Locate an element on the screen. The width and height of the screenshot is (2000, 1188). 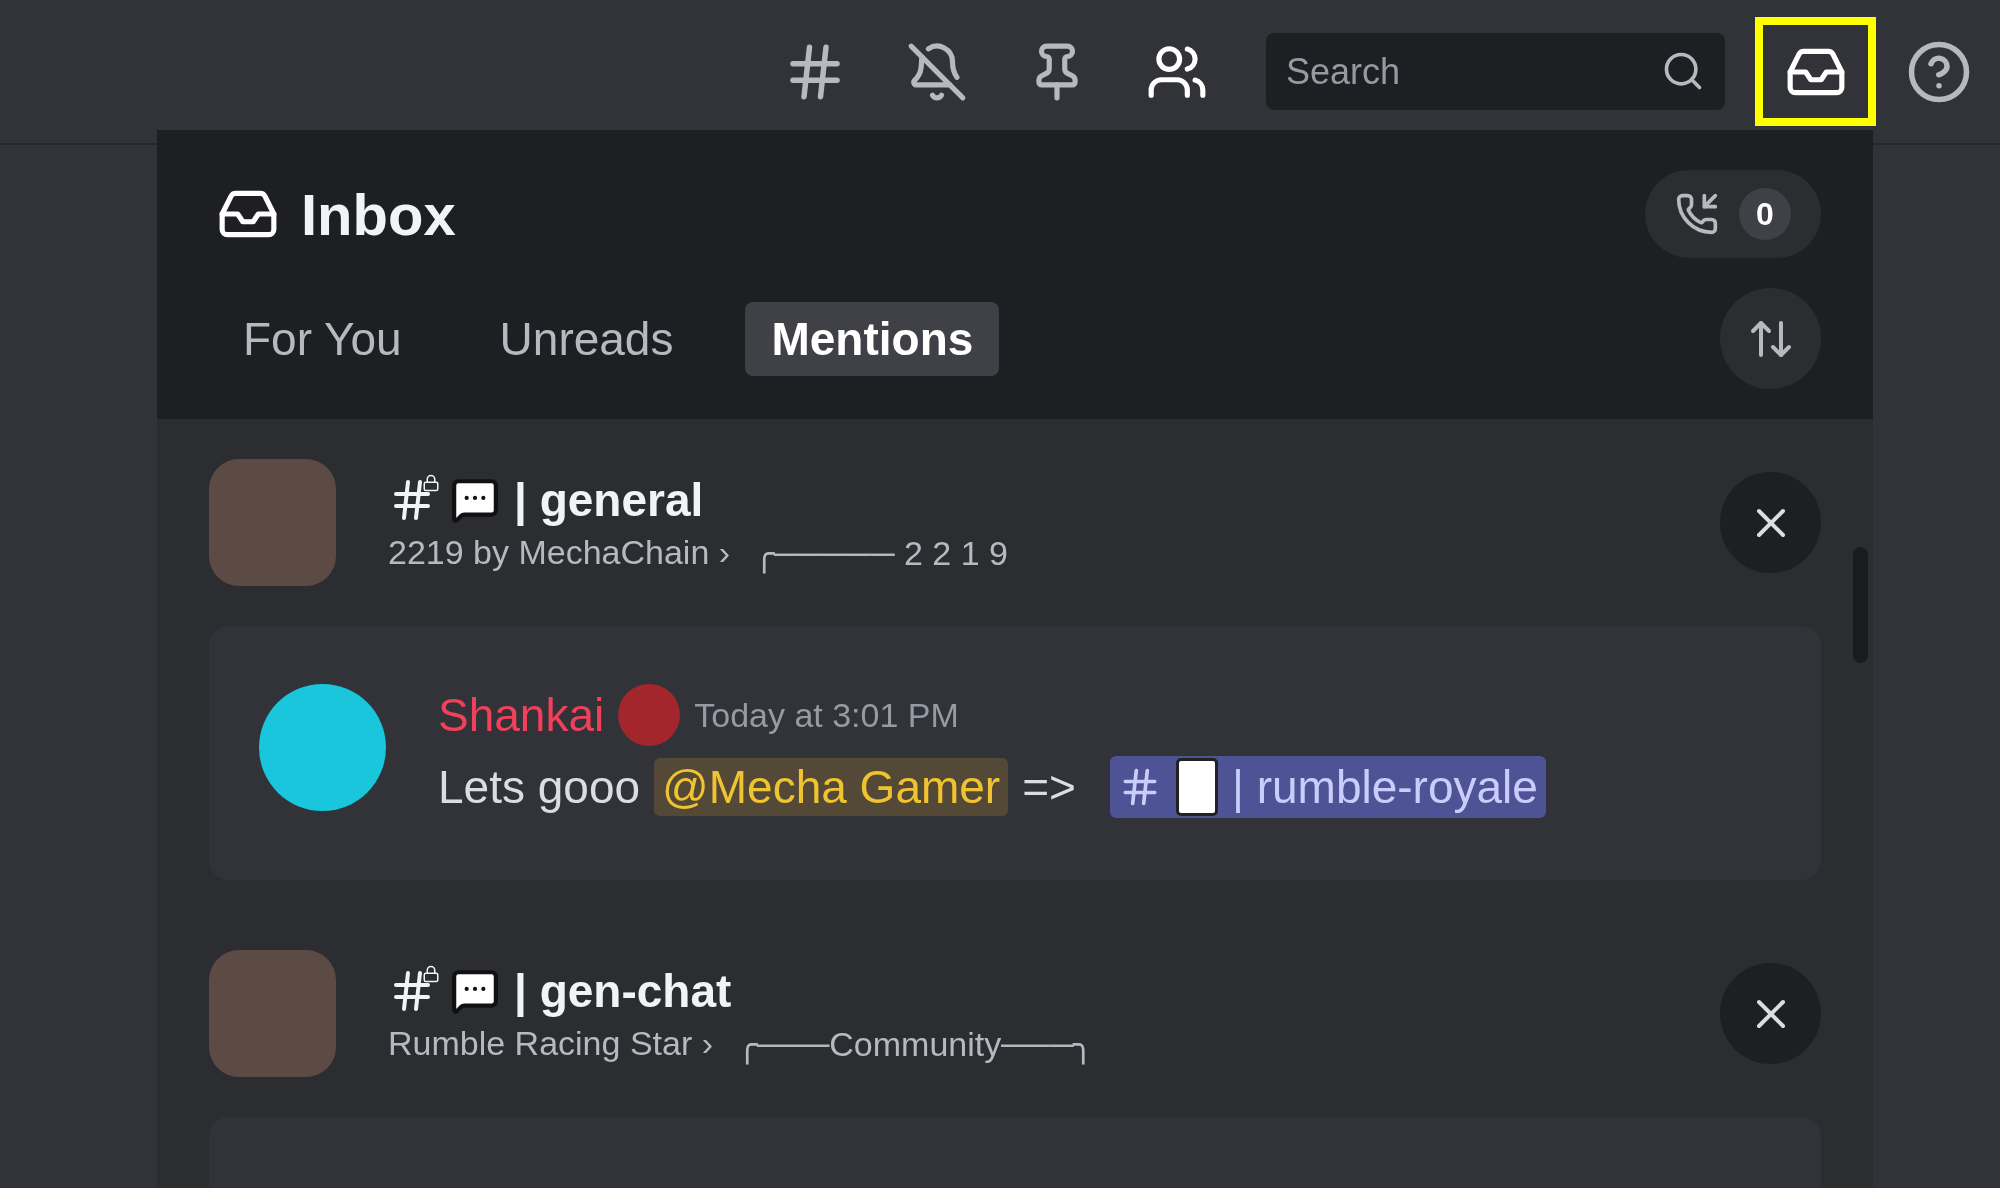
muted-bell-icon is located at coordinates (937, 71).